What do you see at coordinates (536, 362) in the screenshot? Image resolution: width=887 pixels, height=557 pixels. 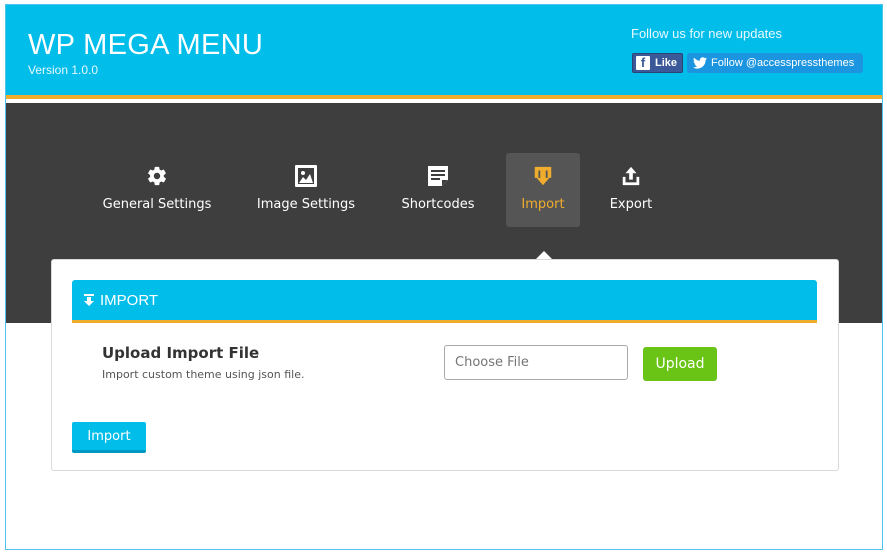 I see `choose-file-input: Choose File` at bounding box center [536, 362].